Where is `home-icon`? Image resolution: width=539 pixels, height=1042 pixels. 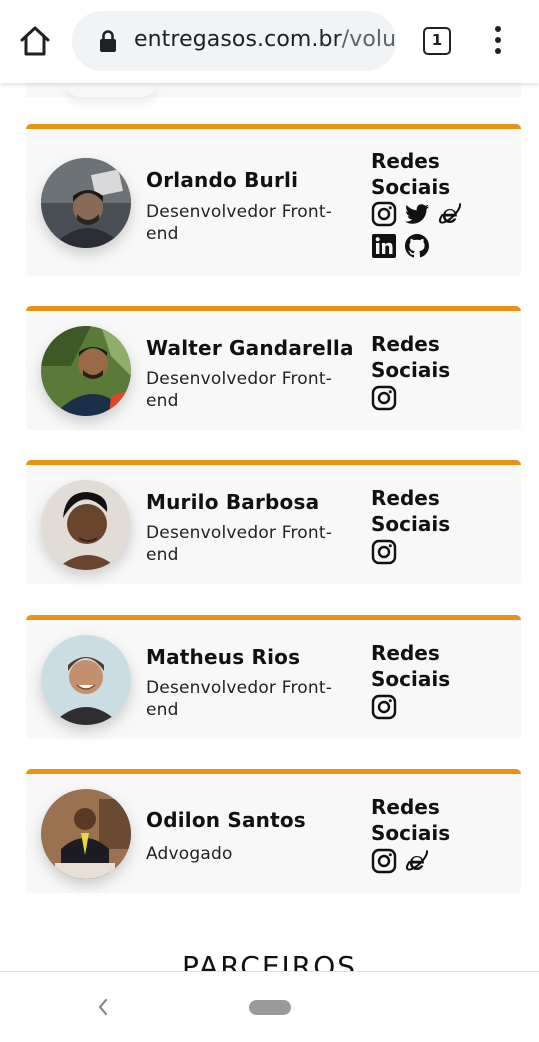
home-icon is located at coordinates (35, 41).